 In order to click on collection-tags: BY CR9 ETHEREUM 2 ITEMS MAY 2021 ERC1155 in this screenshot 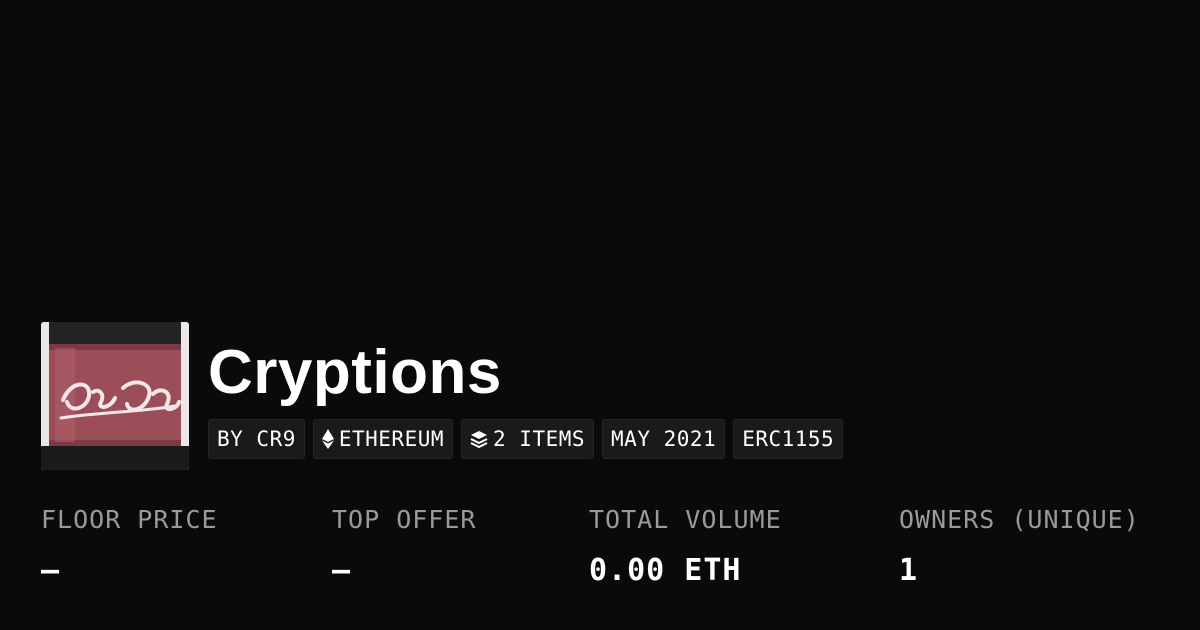, I will do `click(526, 439)`.